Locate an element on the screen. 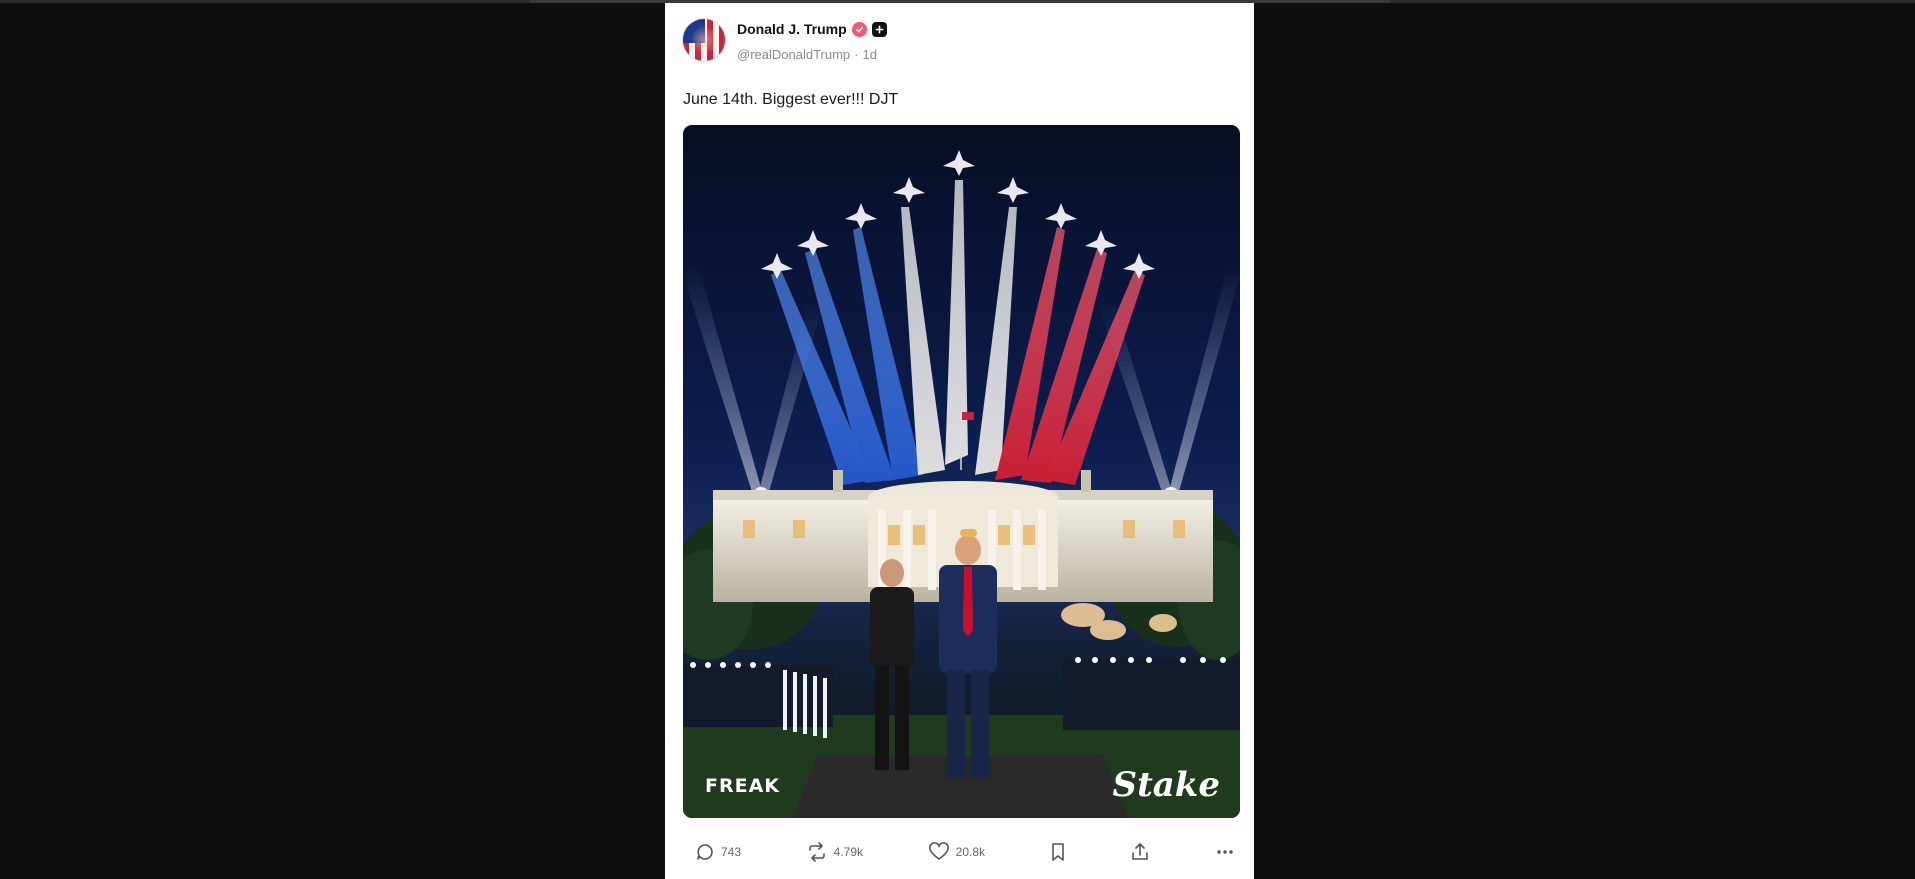 This screenshot has height=879, width=1915. reply-button: 743 is located at coordinates (718, 852).